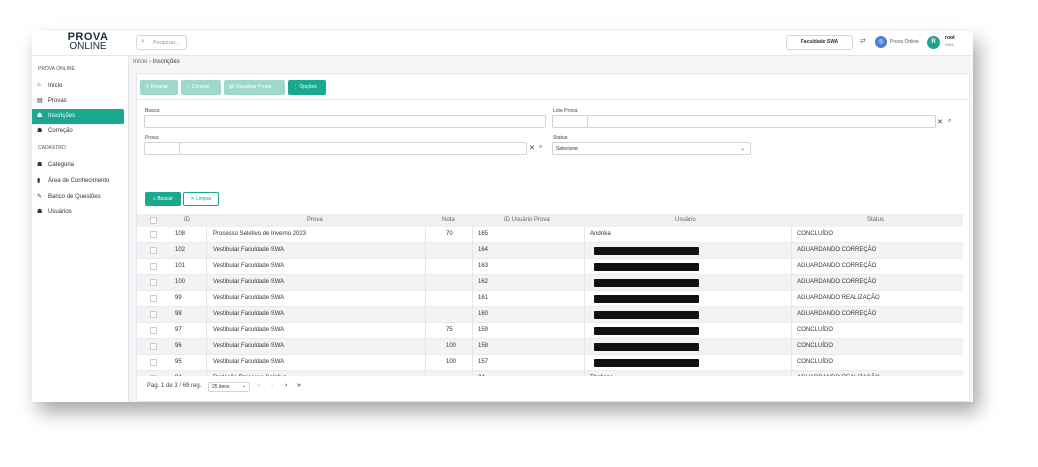 This screenshot has height=467, width=1038. I want to click on col-header-usuario: Usuário, so click(685, 220).